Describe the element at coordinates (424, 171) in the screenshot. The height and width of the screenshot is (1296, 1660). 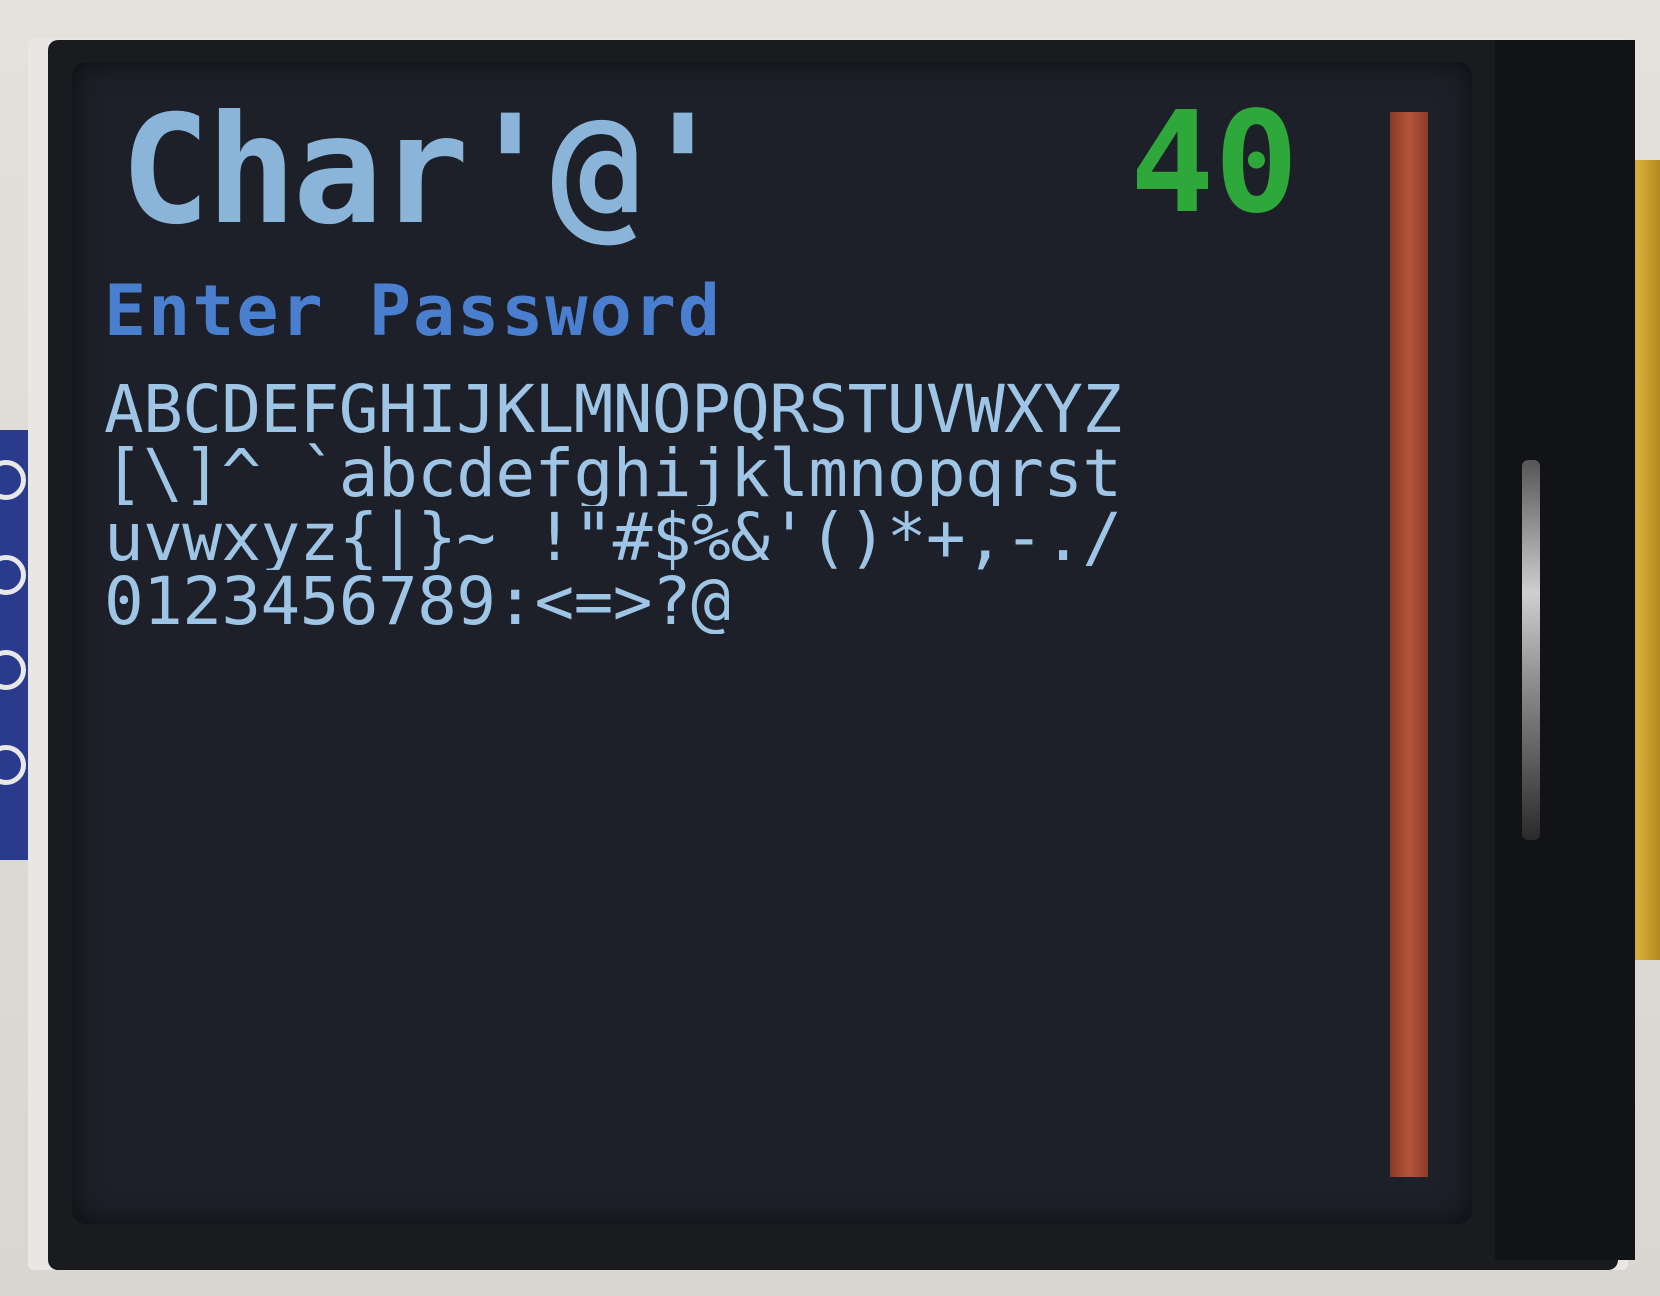
I see `character-title: Char'@'` at that location.